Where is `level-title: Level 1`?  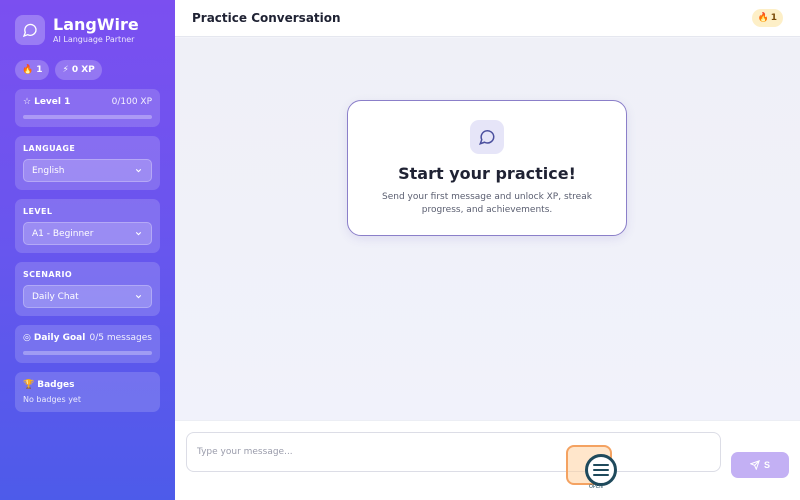
level-title: Level 1 is located at coordinates (52, 102).